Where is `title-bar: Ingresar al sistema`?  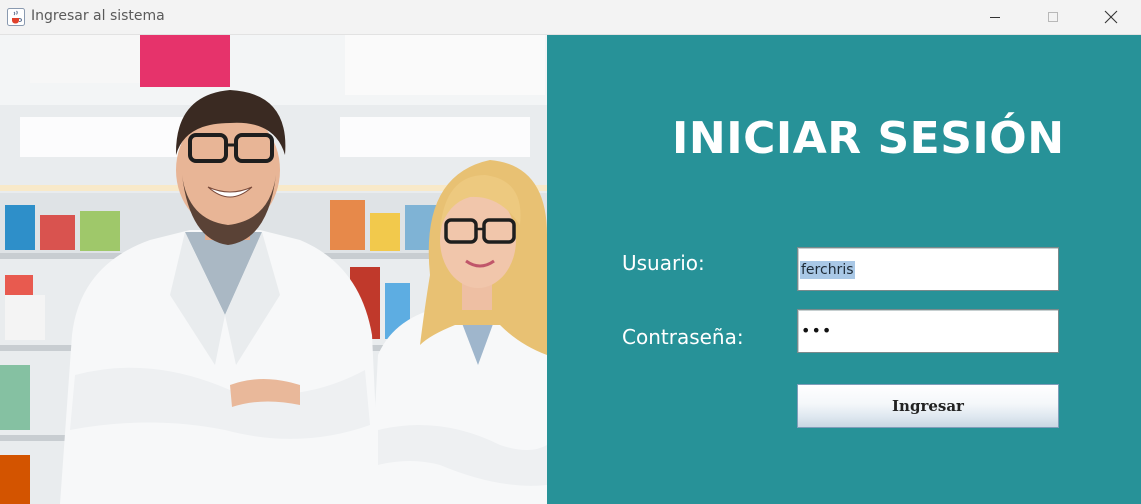 title-bar: Ingresar al sistema is located at coordinates (570, 17).